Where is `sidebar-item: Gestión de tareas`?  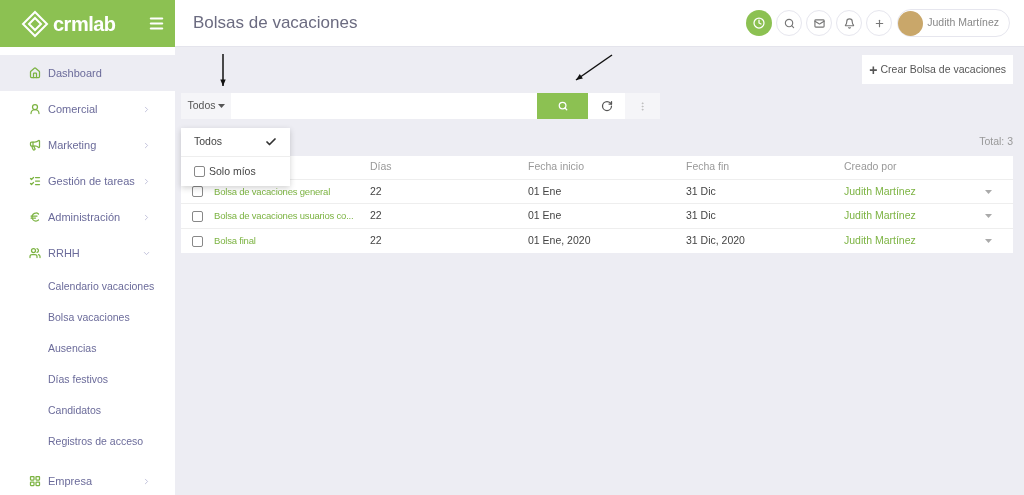 sidebar-item: Gestión de tareas is located at coordinates (87, 181).